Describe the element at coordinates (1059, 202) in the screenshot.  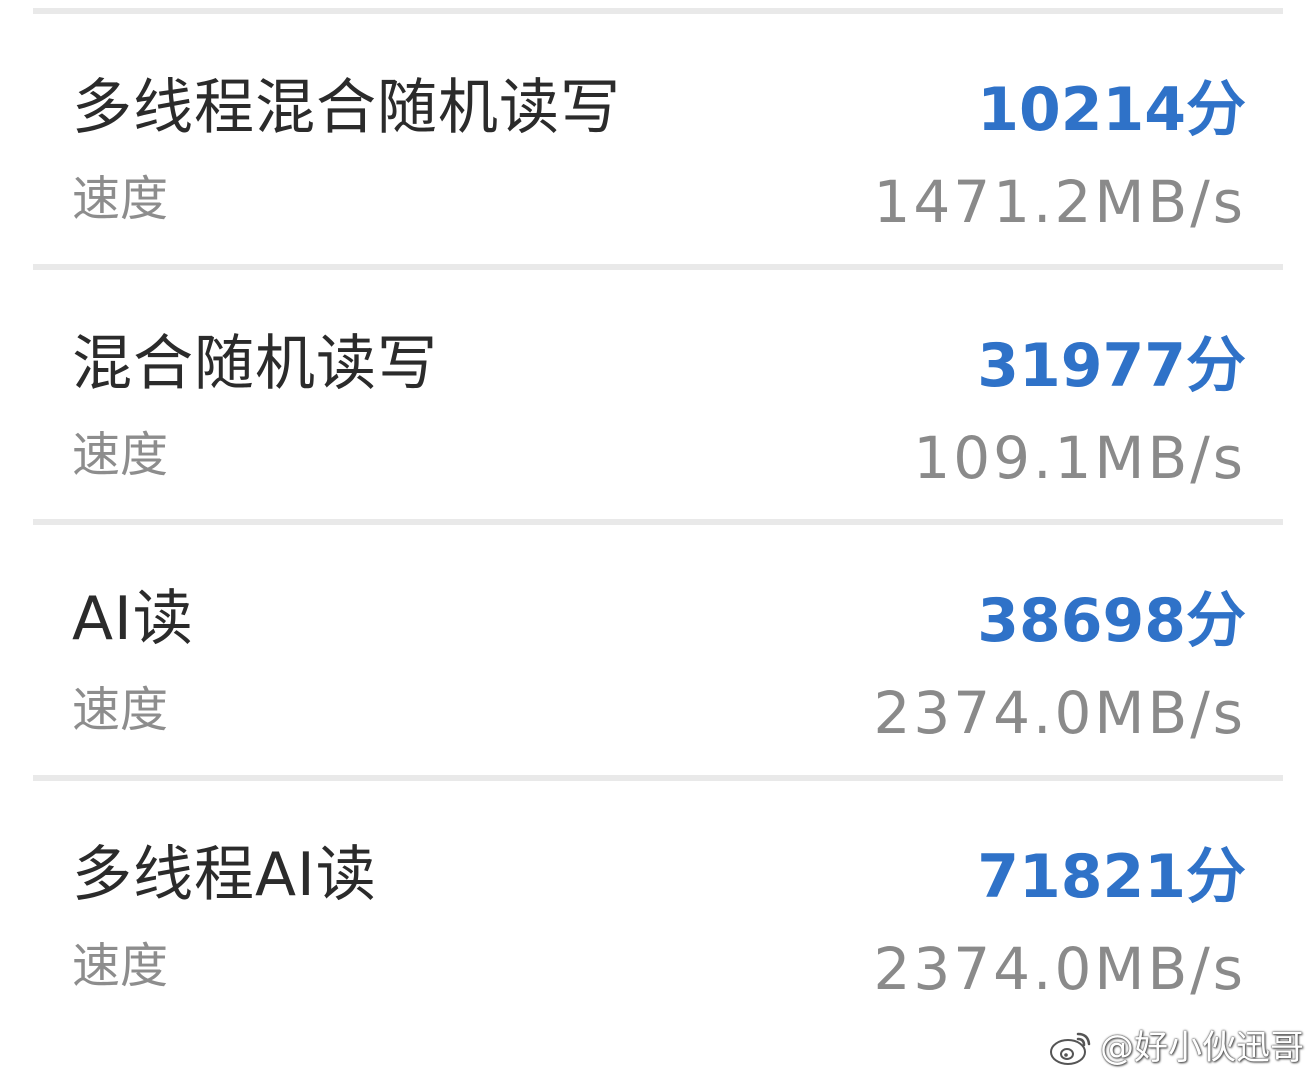
I see `speed-value: 1471.2MB/s` at that location.